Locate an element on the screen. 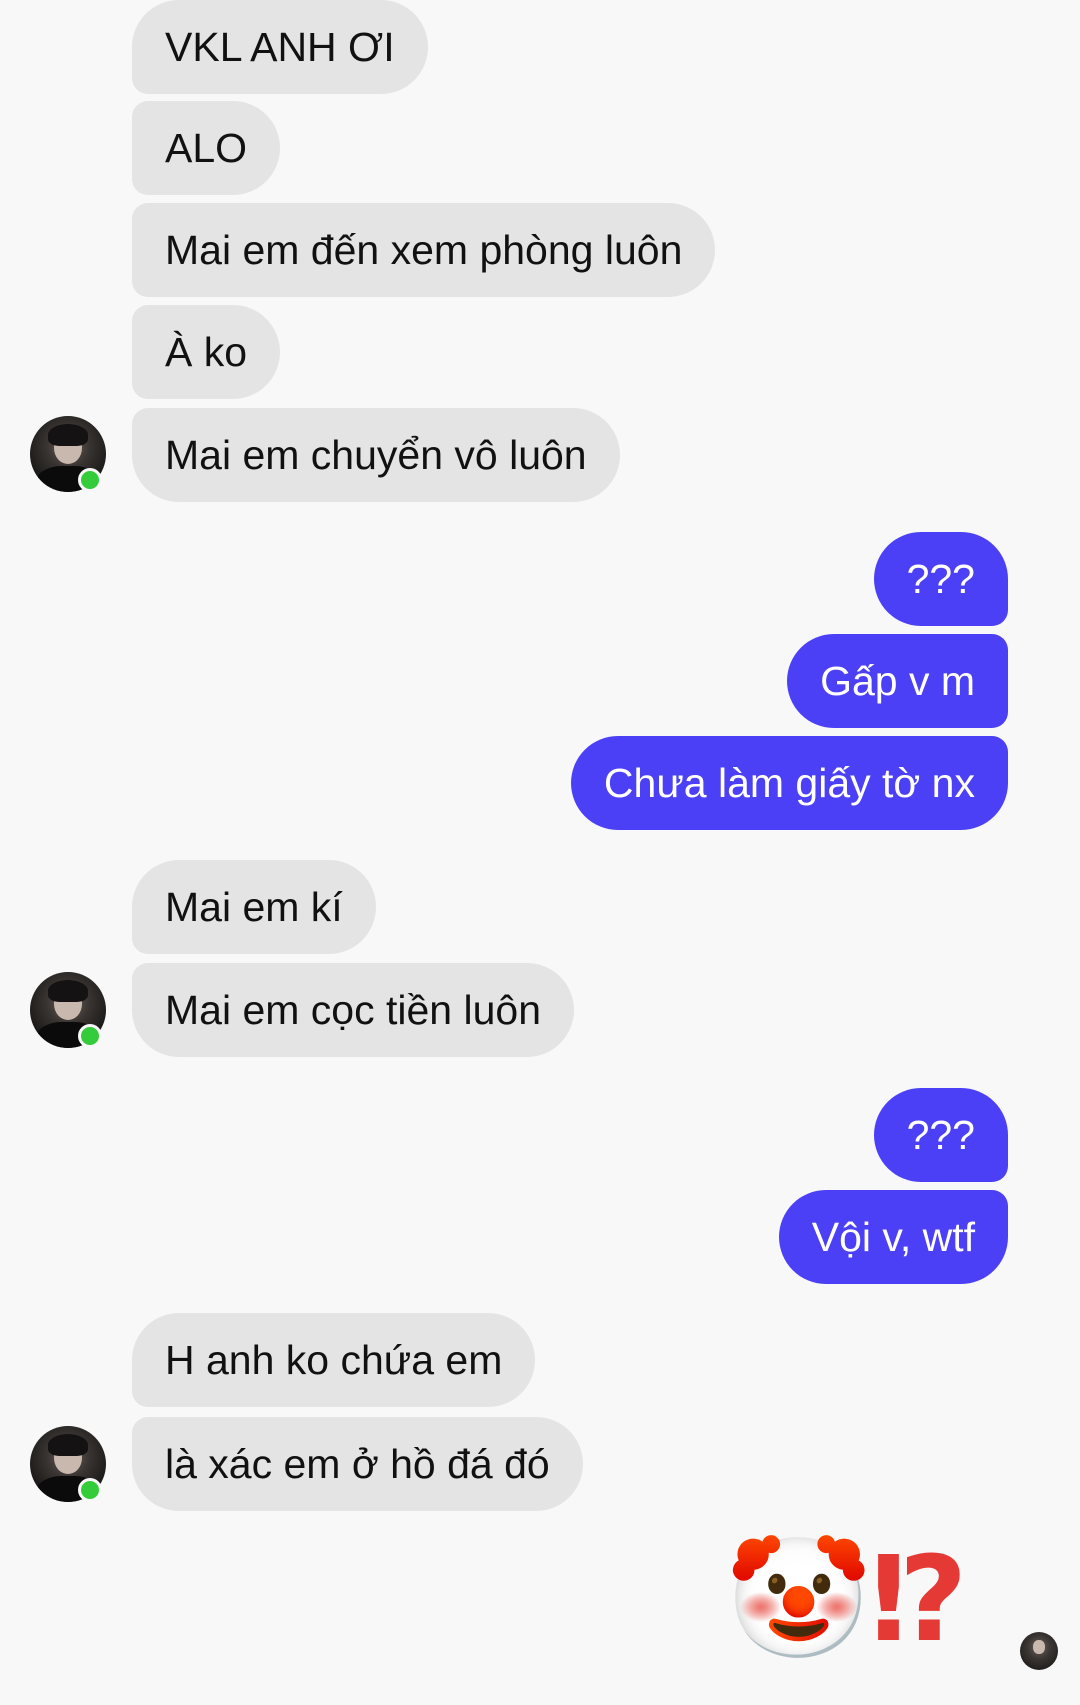  message-bubble-outgoing: Chưa làm giấy tờ nx is located at coordinates (789, 783).